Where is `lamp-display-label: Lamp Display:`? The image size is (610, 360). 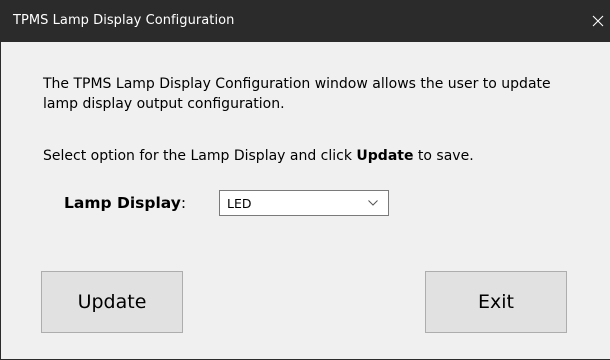 lamp-display-label: Lamp Display: is located at coordinates (125, 203).